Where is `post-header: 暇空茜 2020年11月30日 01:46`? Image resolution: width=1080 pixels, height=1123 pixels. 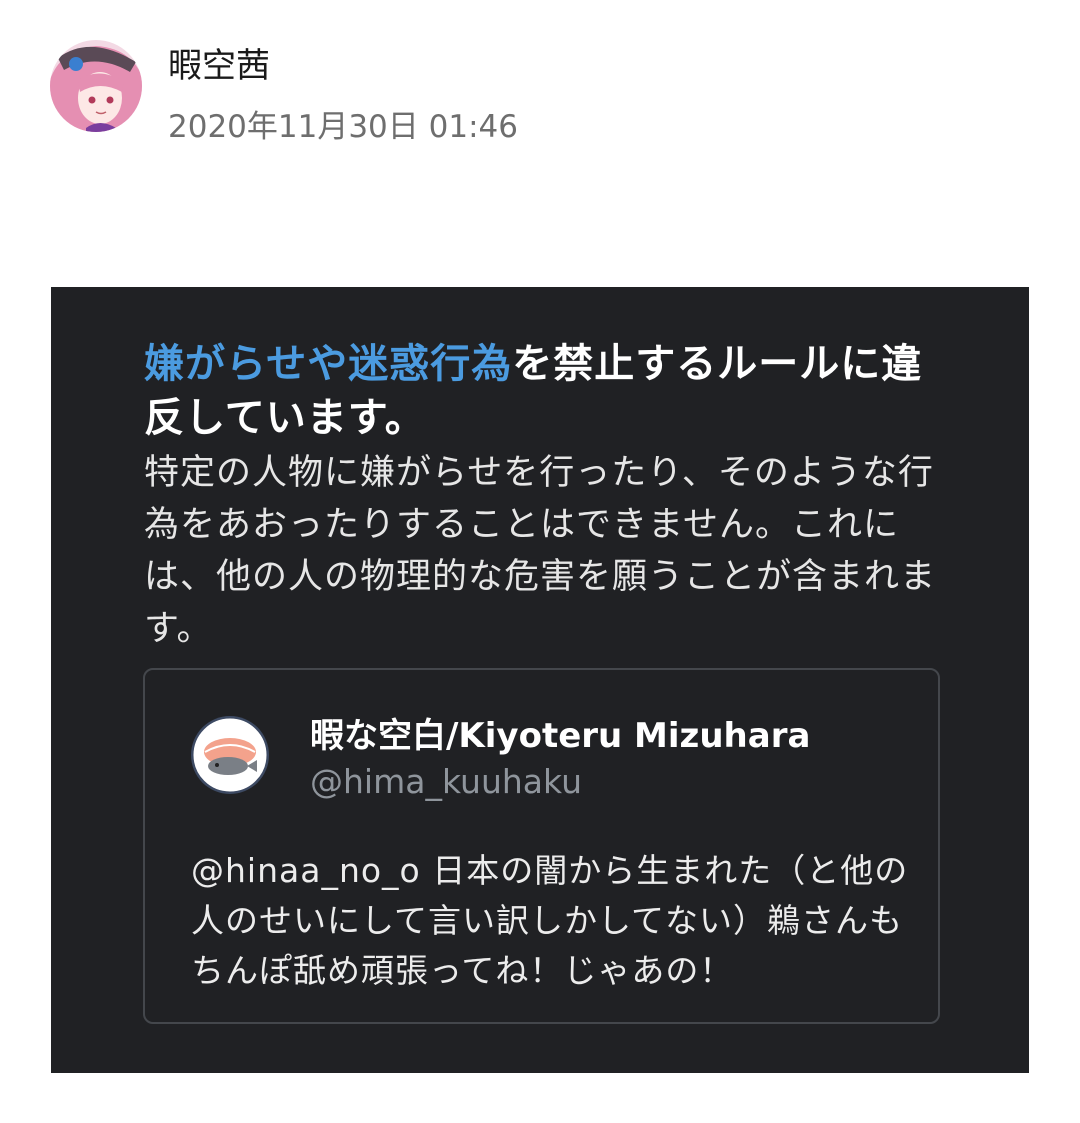 post-header: 暇空茜 2020年11月30日 01:46 is located at coordinates (284, 94).